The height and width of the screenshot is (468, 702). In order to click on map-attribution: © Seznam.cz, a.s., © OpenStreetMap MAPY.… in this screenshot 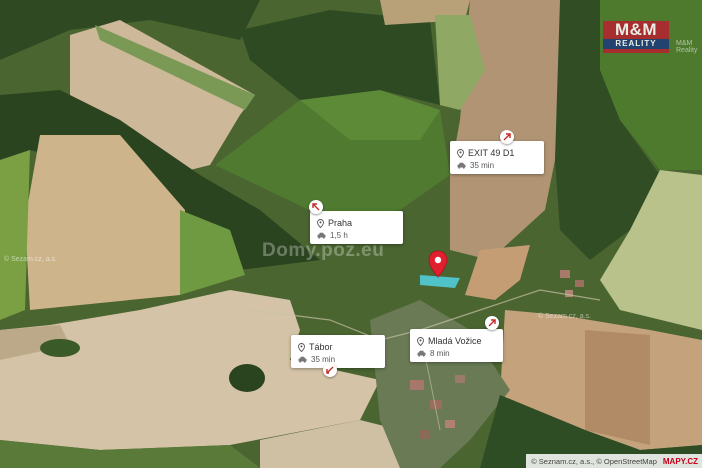, I will do `click(614, 461)`.